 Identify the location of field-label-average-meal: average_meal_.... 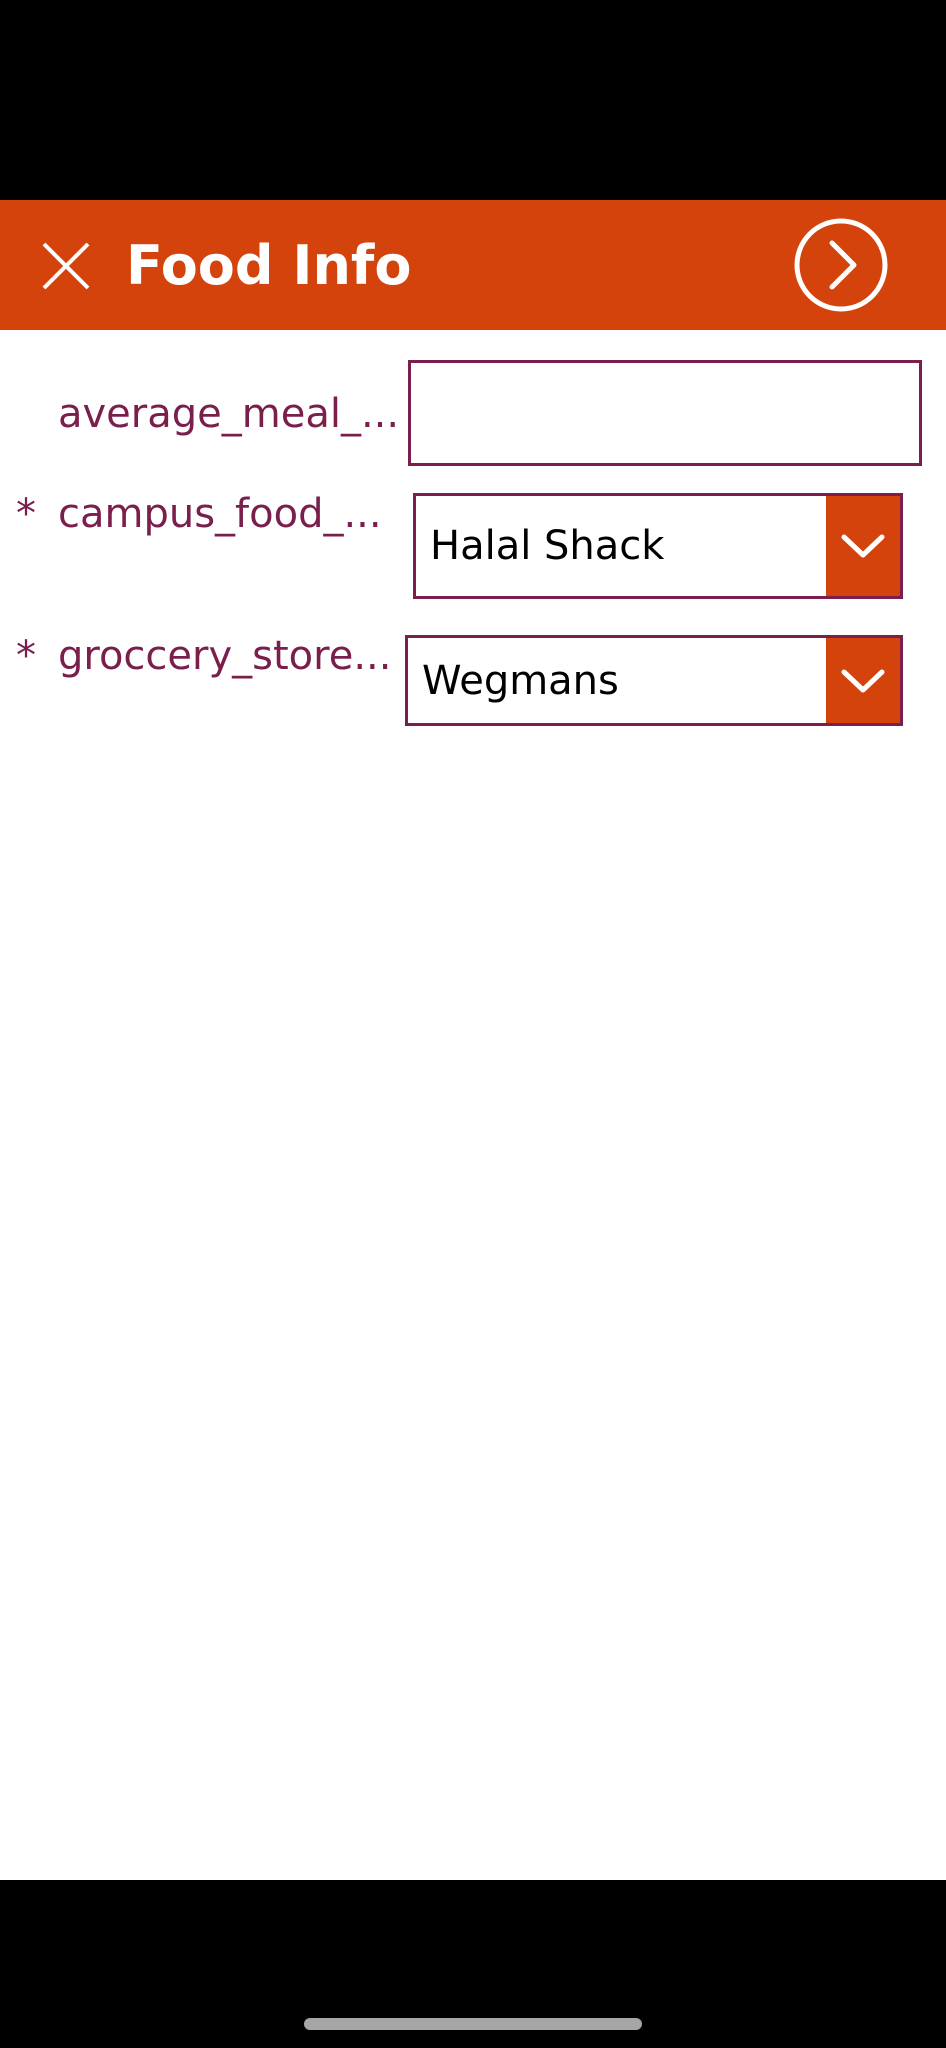
(229, 414).